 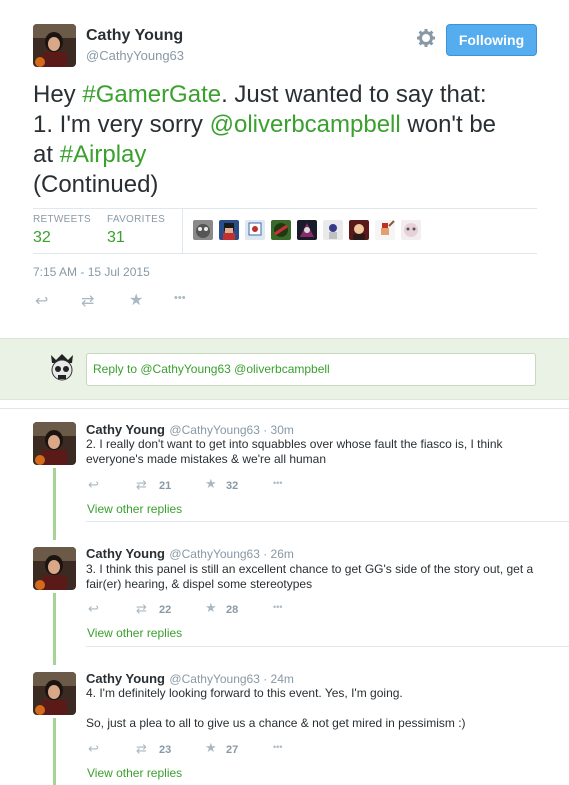 What do you see at coordinates (426, 38) in the screenshot?
I see `gear-icon` at bounding box center [426, 38].